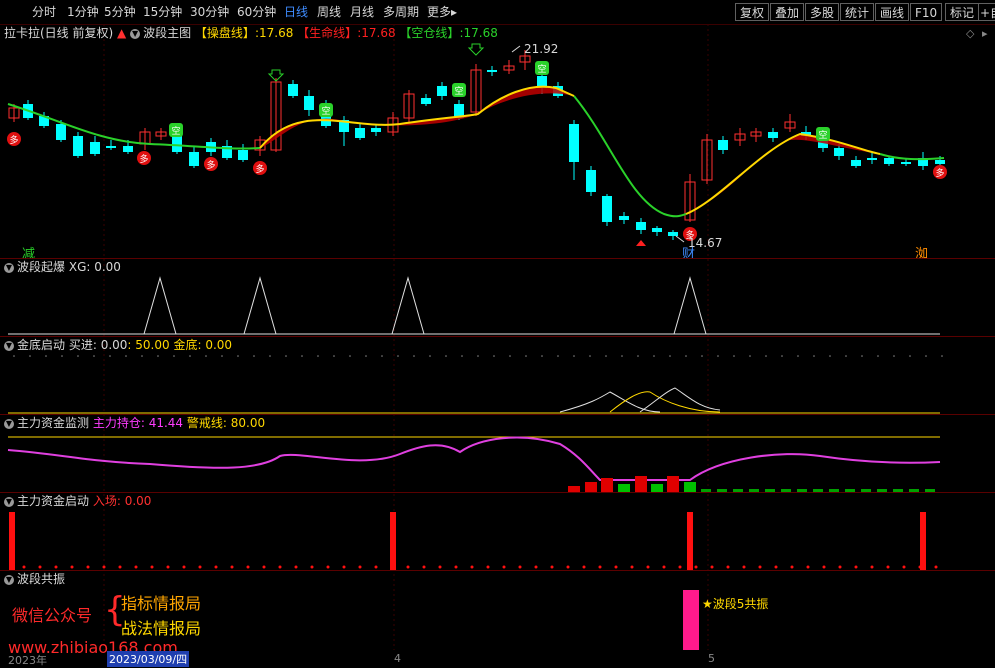  Describe the element at coordinates (480, 33) in the screenshot. I see `kongcang-line-value: 17.68` at that location.